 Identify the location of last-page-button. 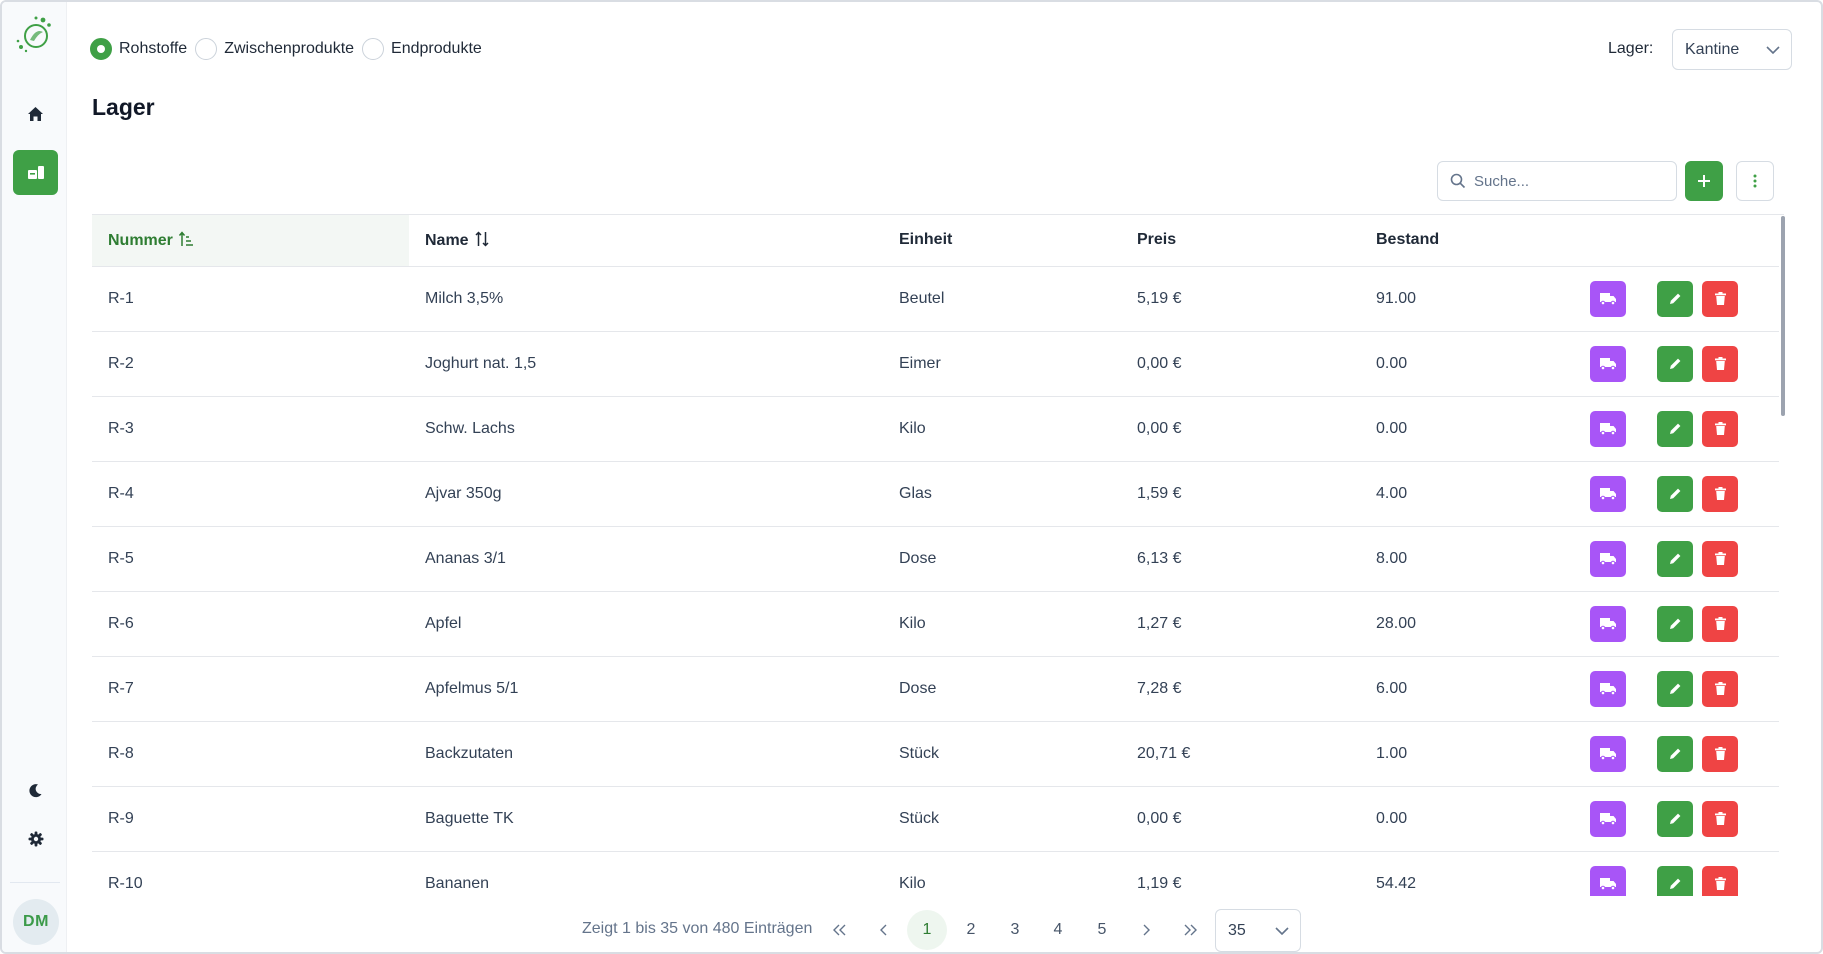
(1190, 930).